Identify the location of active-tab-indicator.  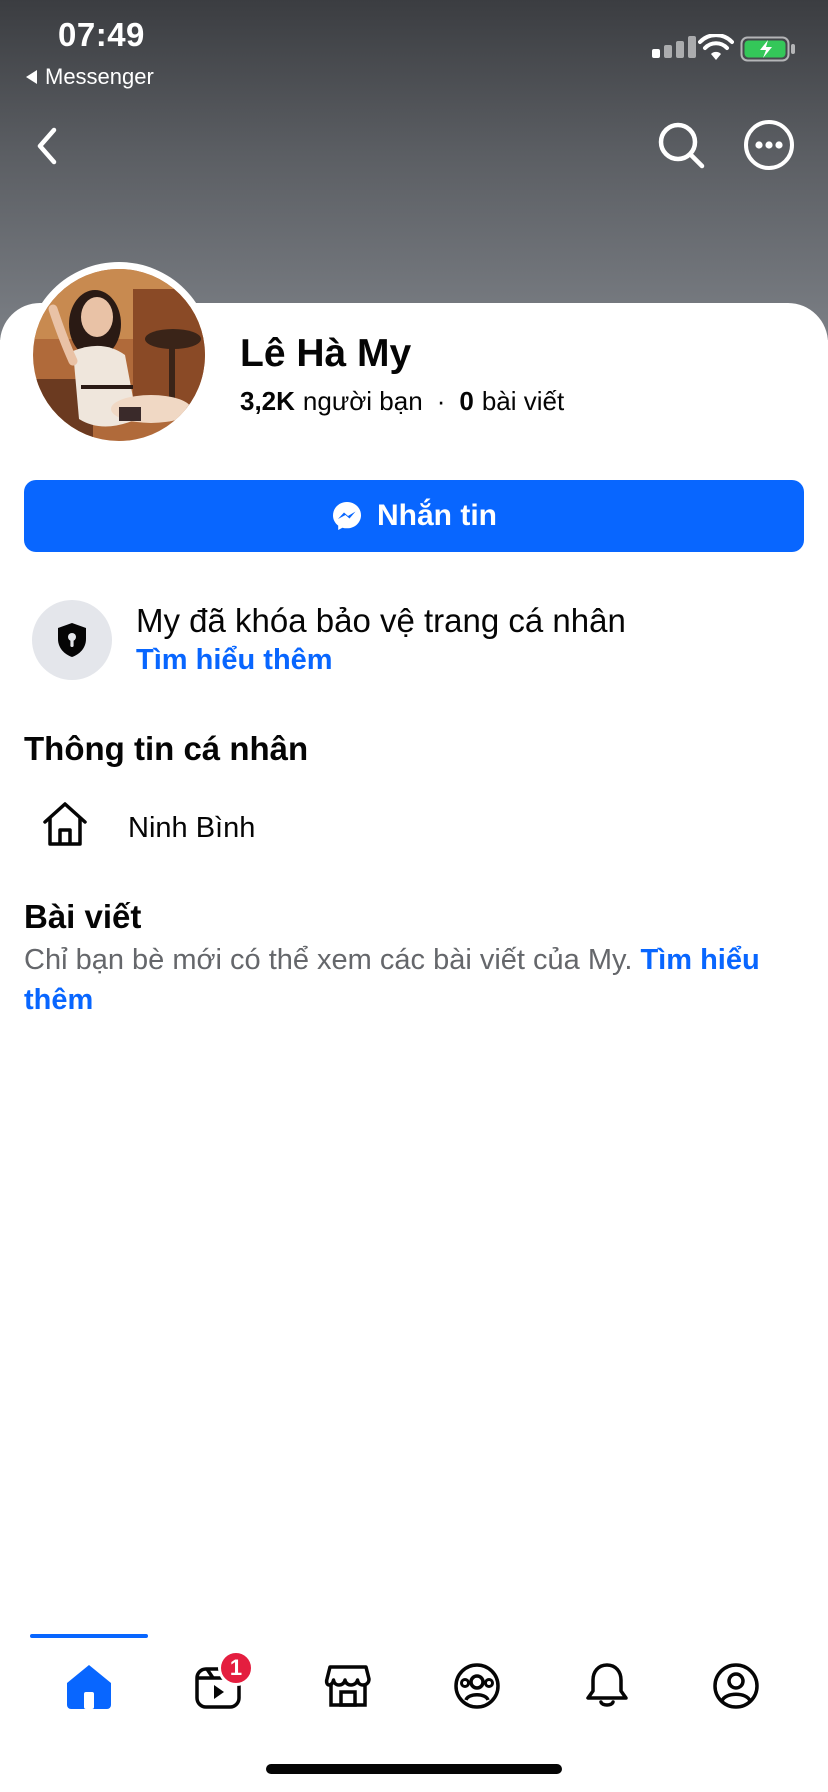
(89, 1636).